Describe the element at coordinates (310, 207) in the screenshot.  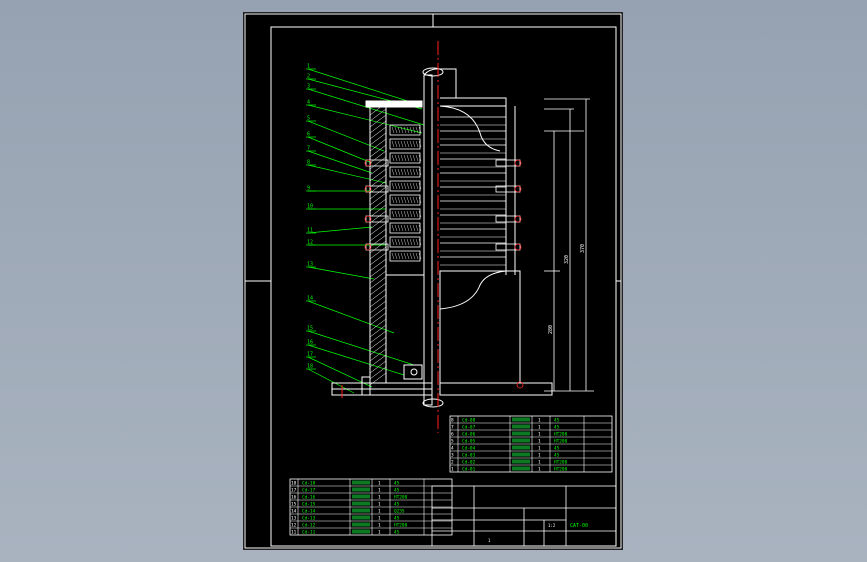
I see `callout-number: 10` at that location.